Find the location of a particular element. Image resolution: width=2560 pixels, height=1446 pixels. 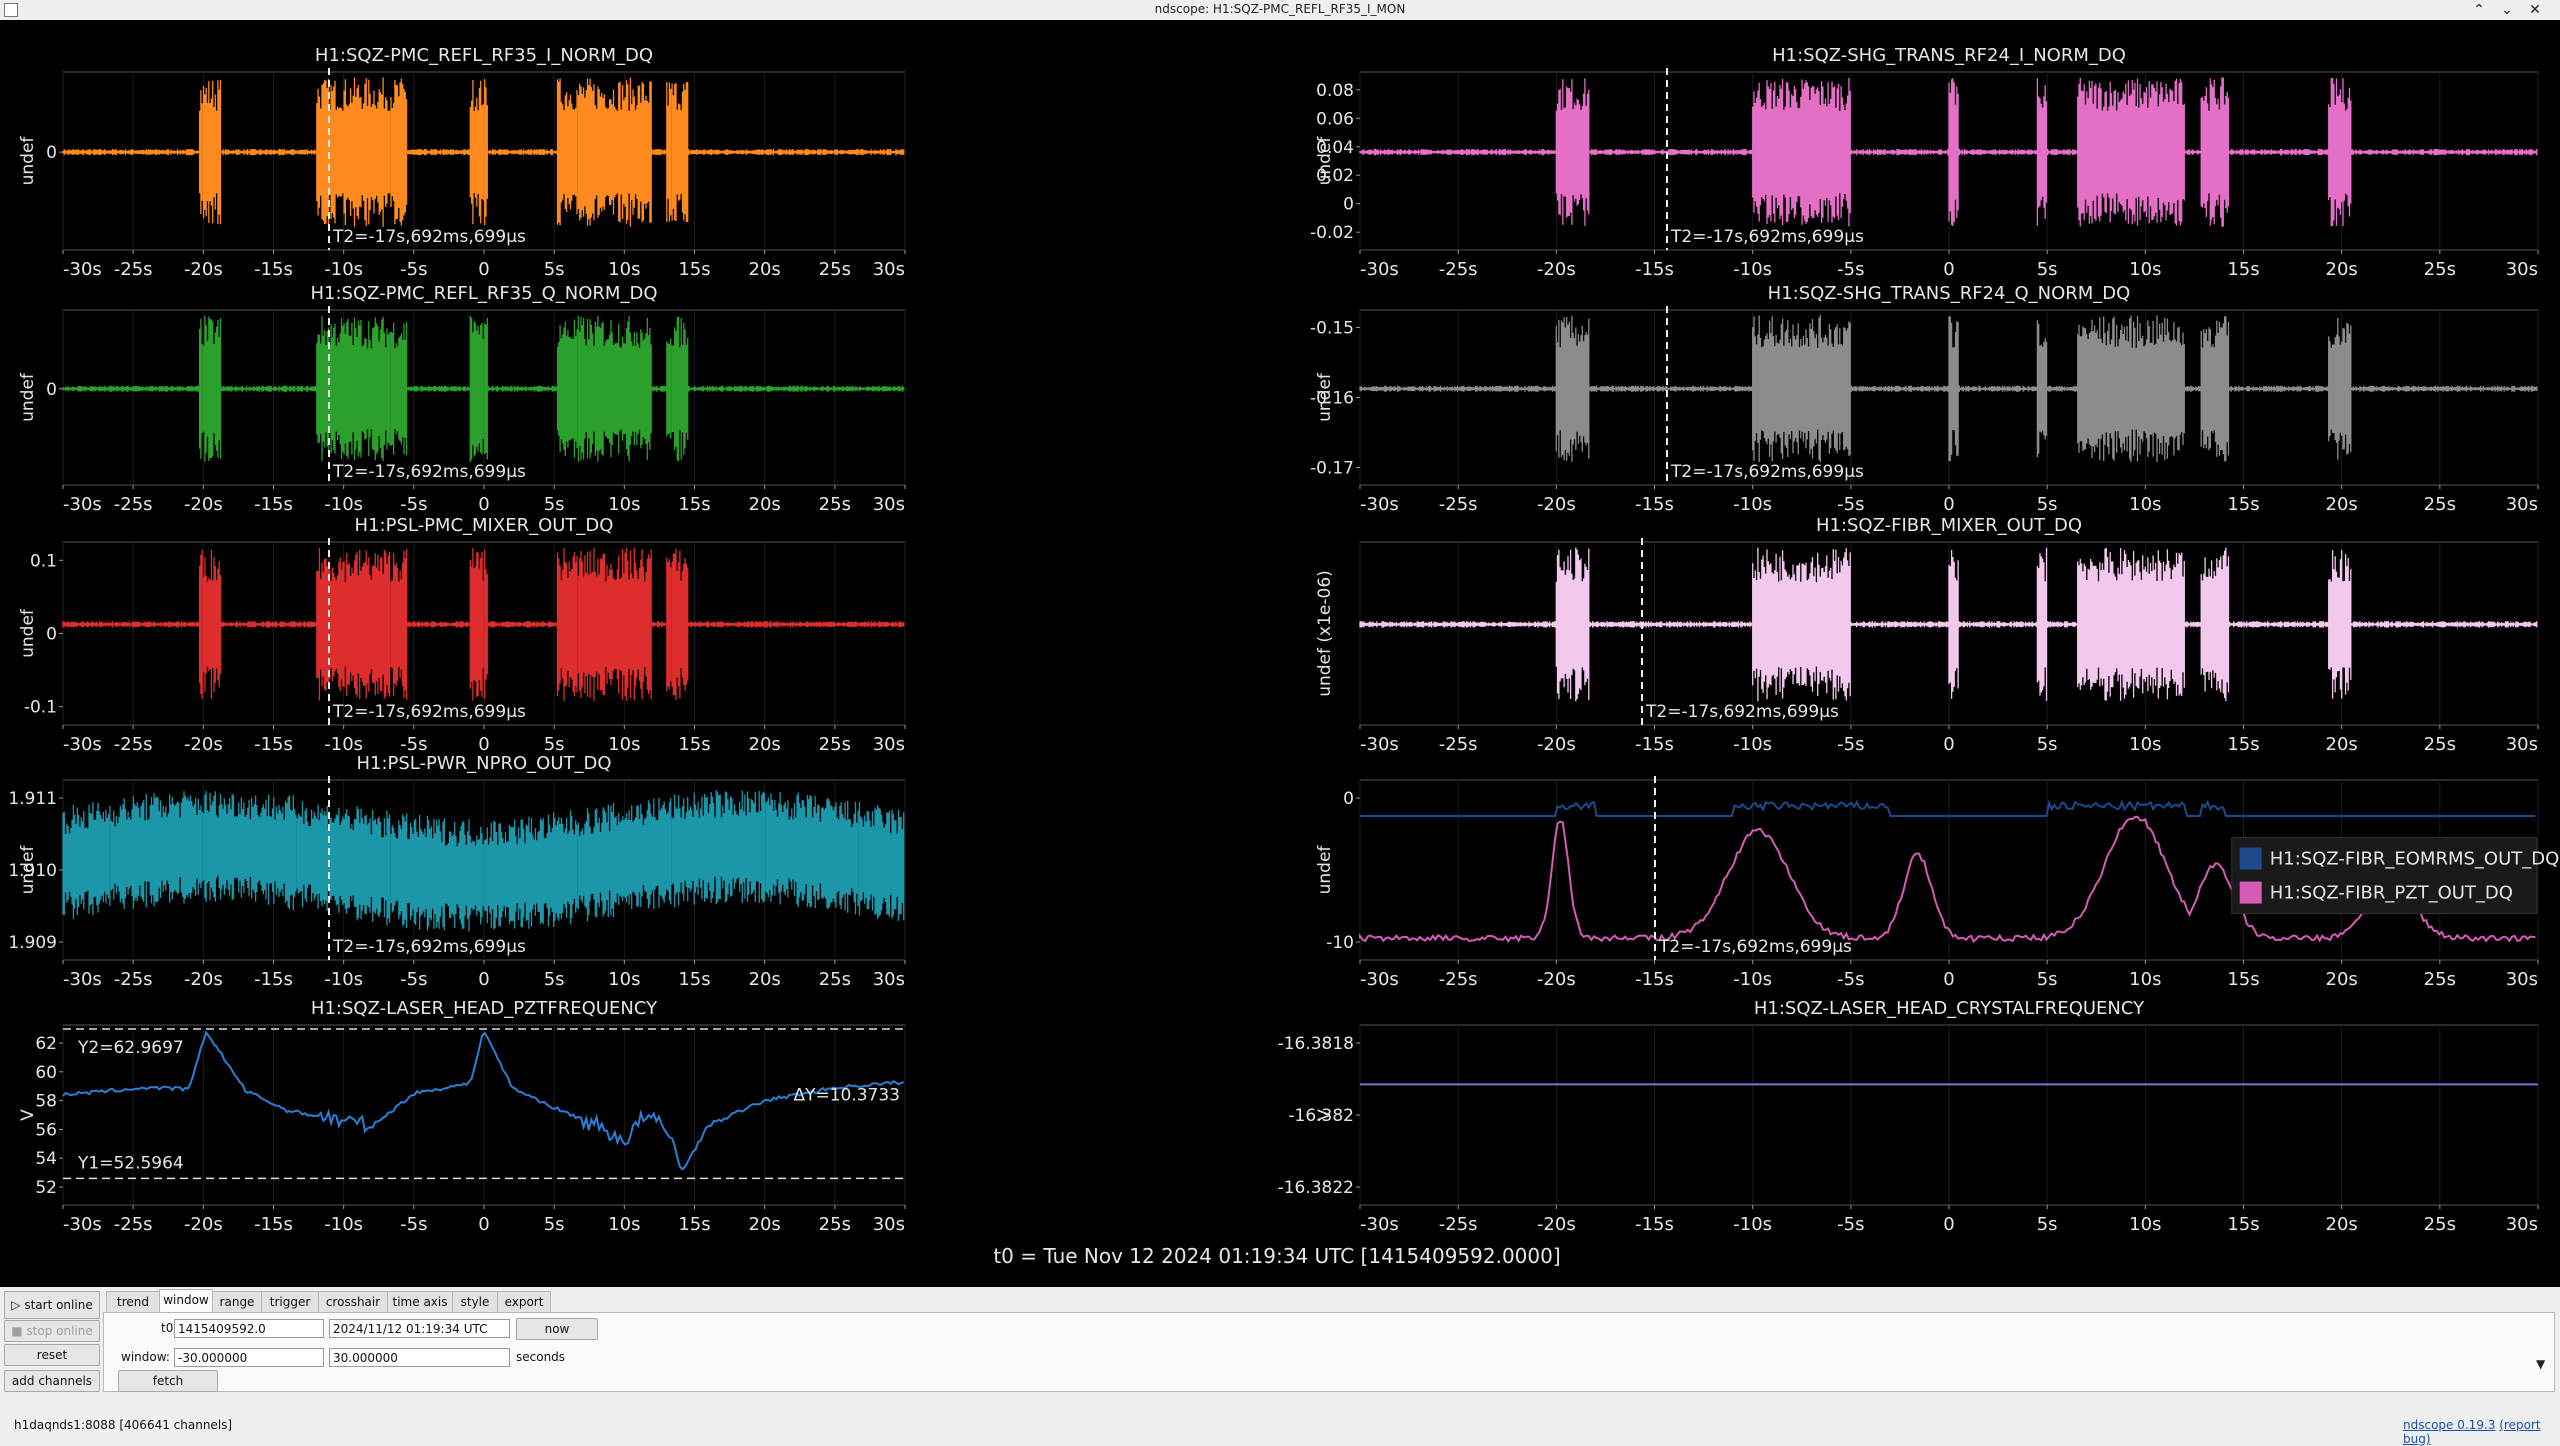

tab-range: range is located at coordinates (237, 1301).